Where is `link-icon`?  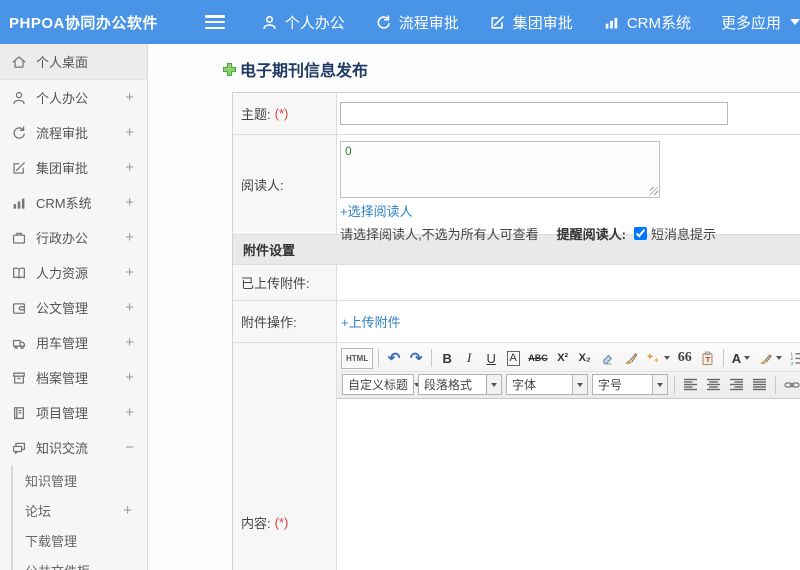
link-icon is located at coordinates (792, 384).